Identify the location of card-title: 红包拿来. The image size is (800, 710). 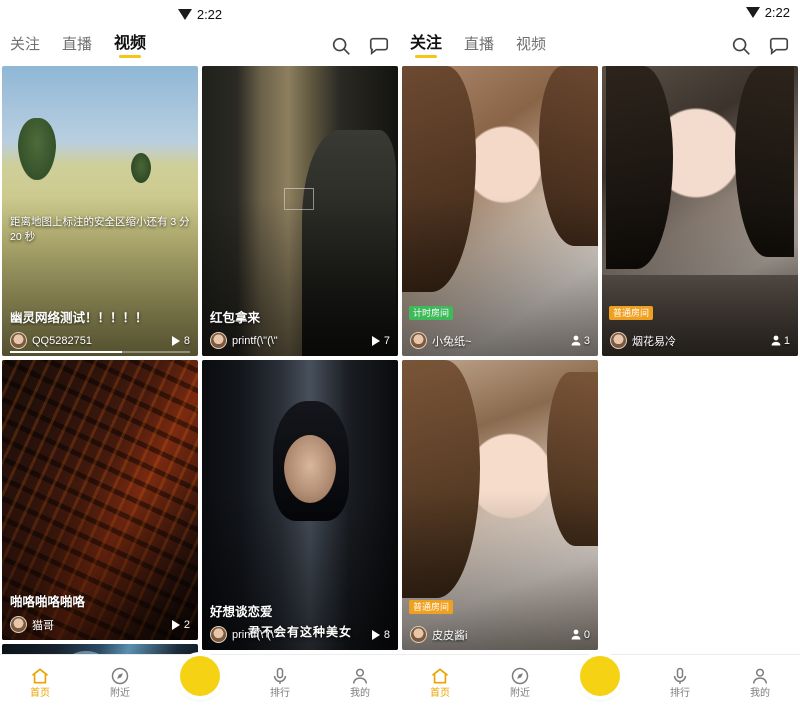
(235, 318).